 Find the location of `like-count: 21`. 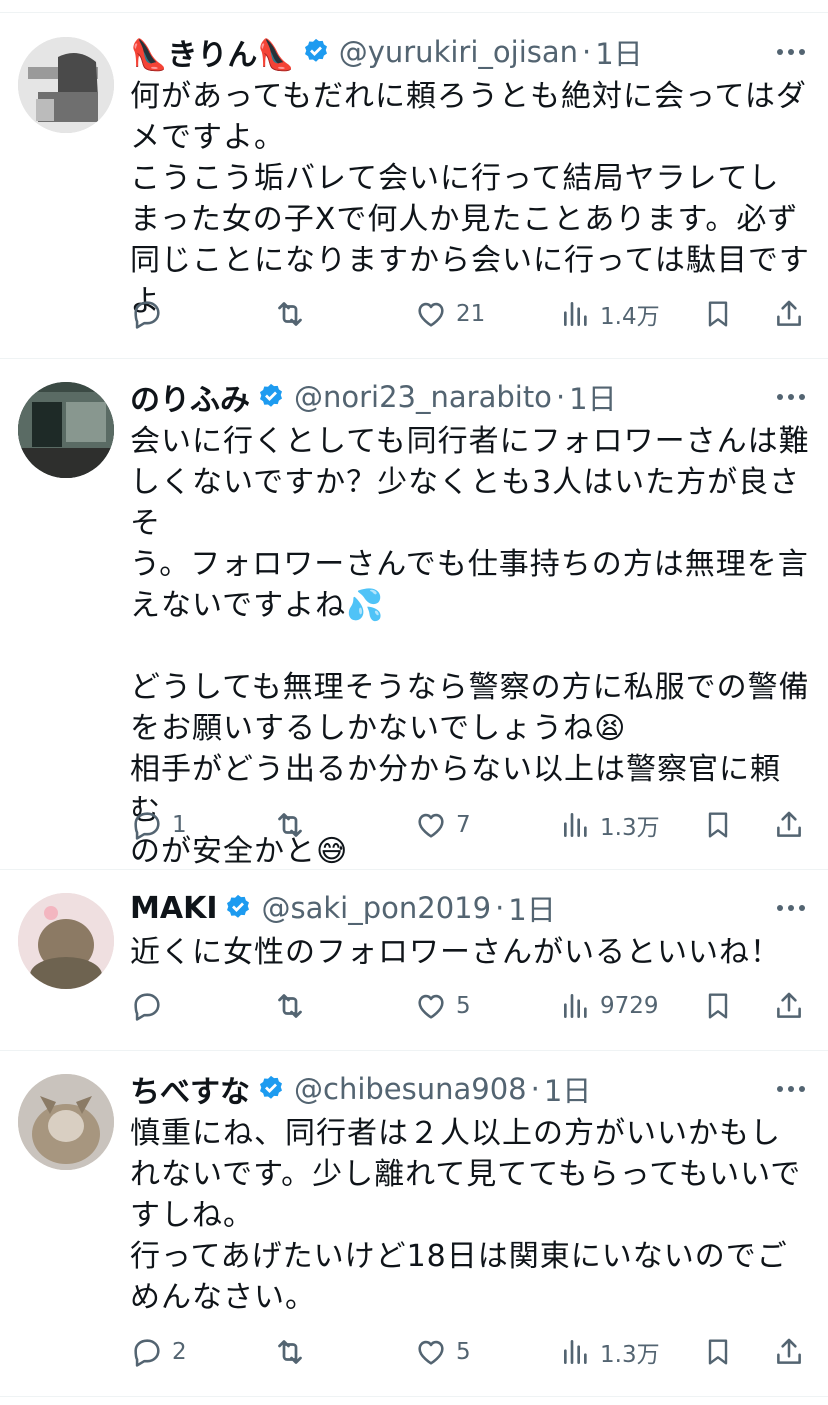

like-count: 21 is located at coordinates (471, 314).